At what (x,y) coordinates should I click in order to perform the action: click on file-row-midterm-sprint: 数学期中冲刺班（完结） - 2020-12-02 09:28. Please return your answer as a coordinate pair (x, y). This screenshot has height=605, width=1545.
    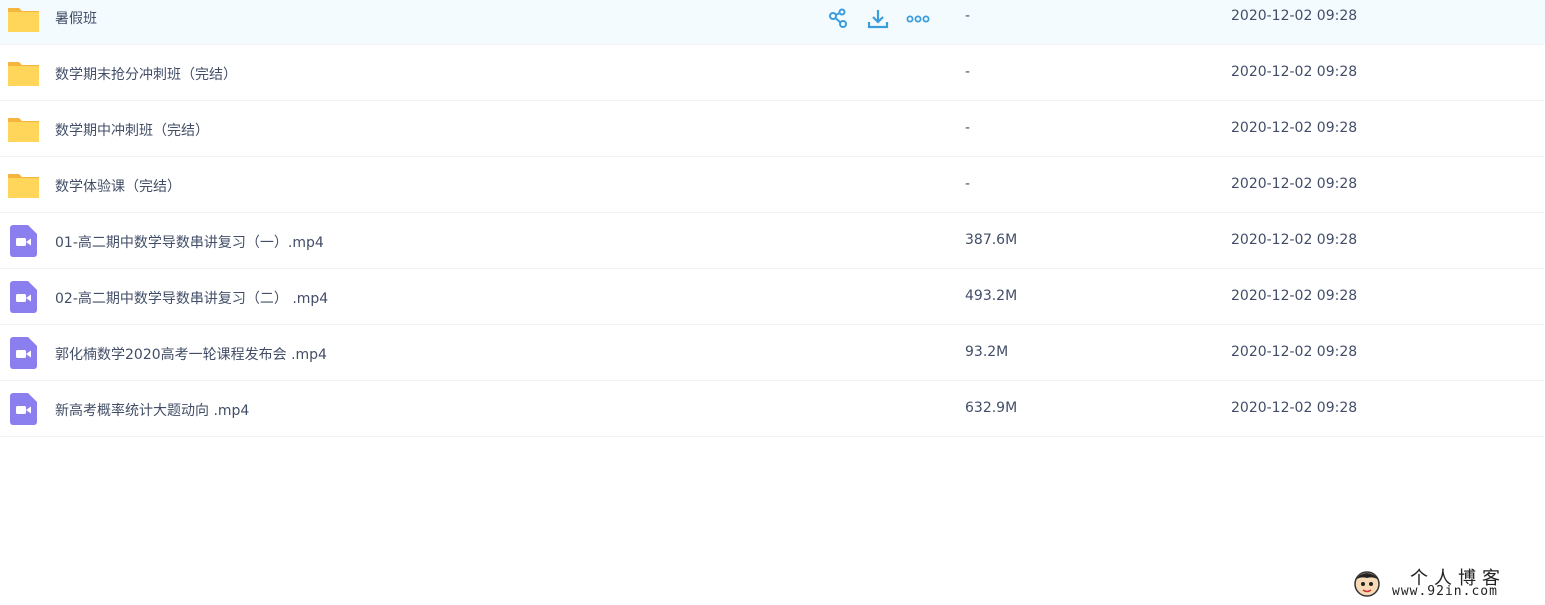
    Looking at the image, I should click on (772, 129).